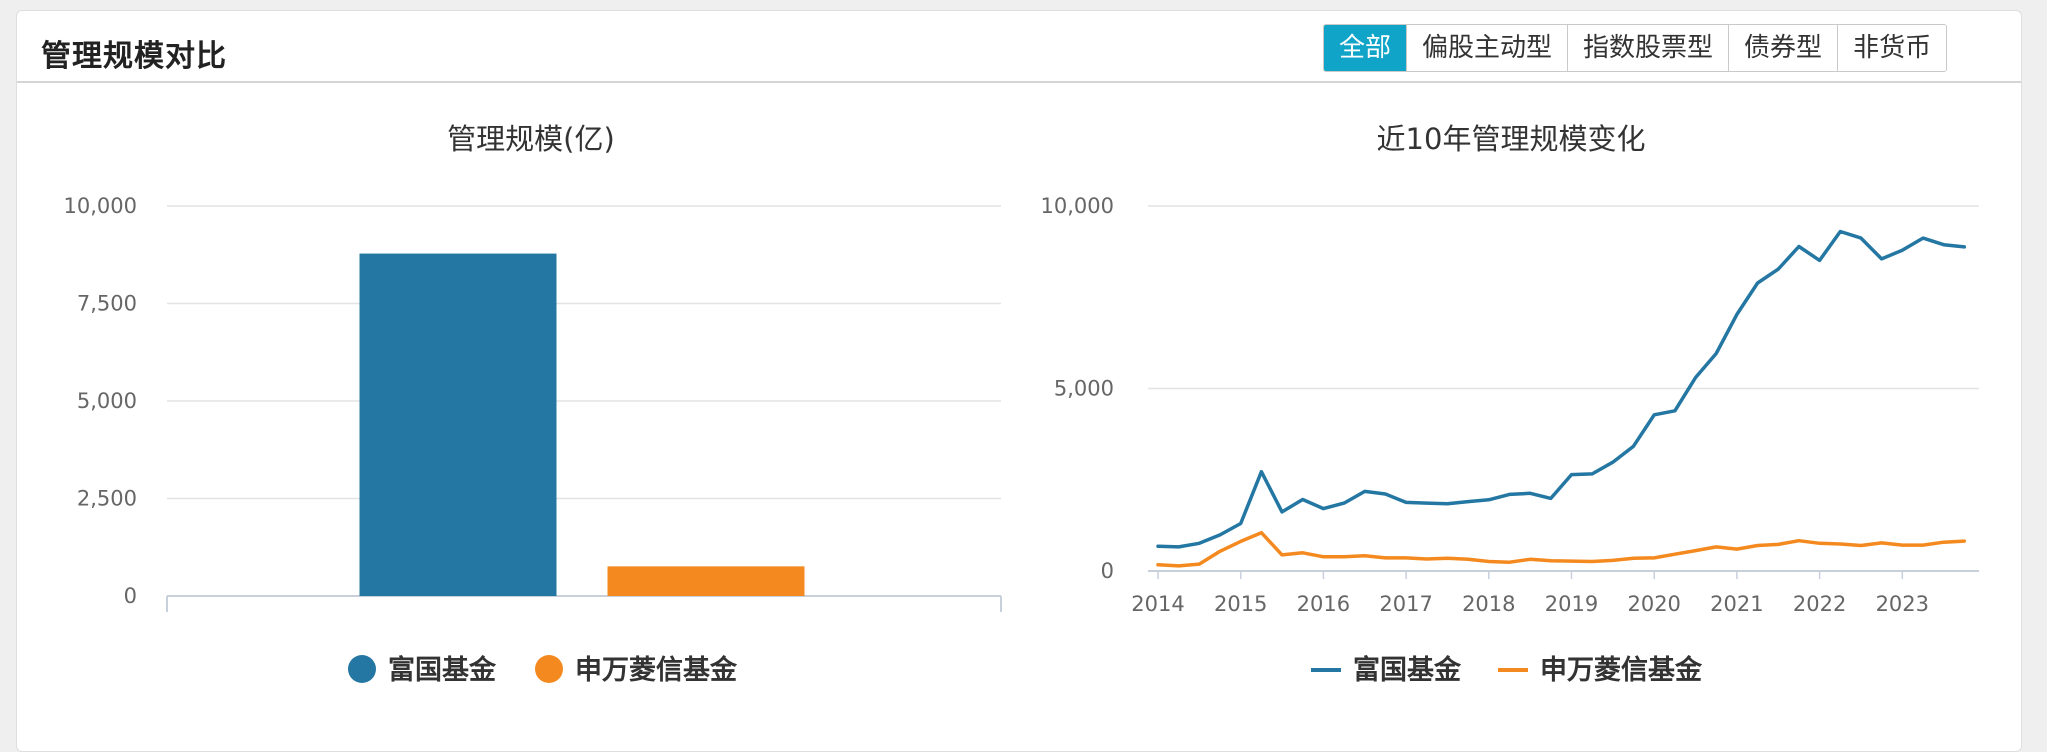 The image size is (2047, 752). Describe the element at coordinates (1240, 604) in the screenshot. I see `line-x-tick-label: 2015` at that location.